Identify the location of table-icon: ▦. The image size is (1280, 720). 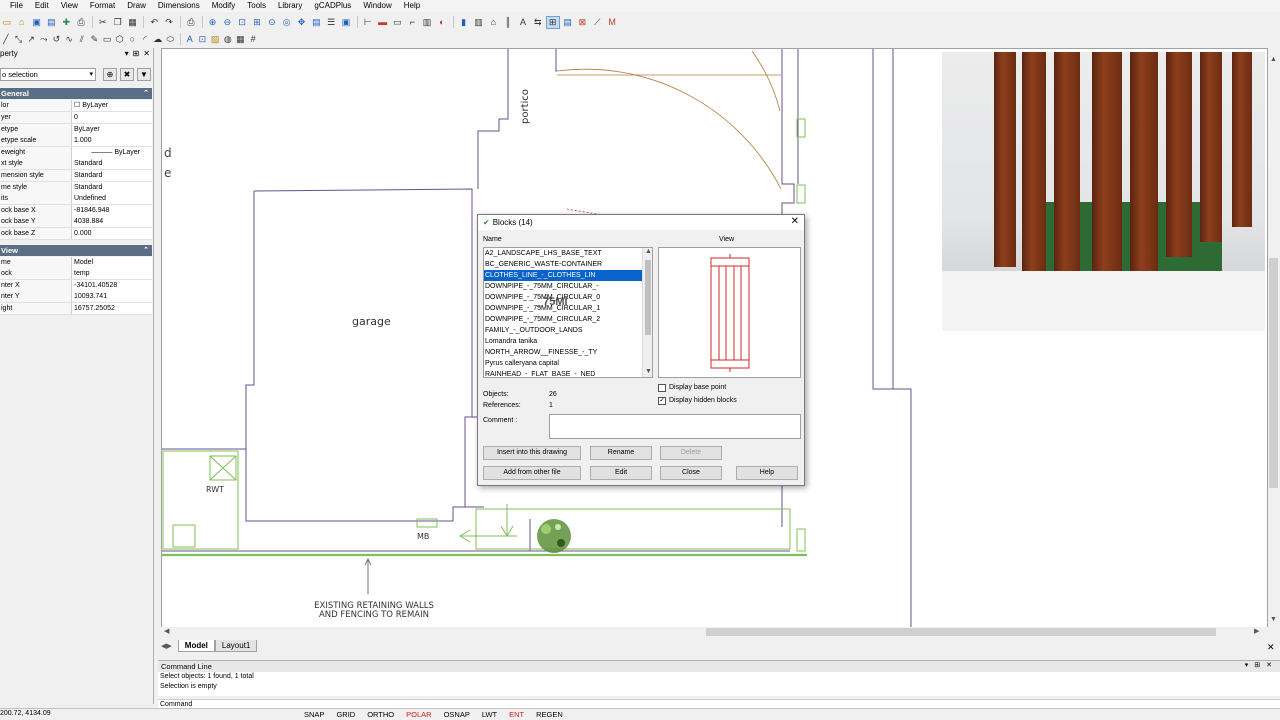
(241, 39).